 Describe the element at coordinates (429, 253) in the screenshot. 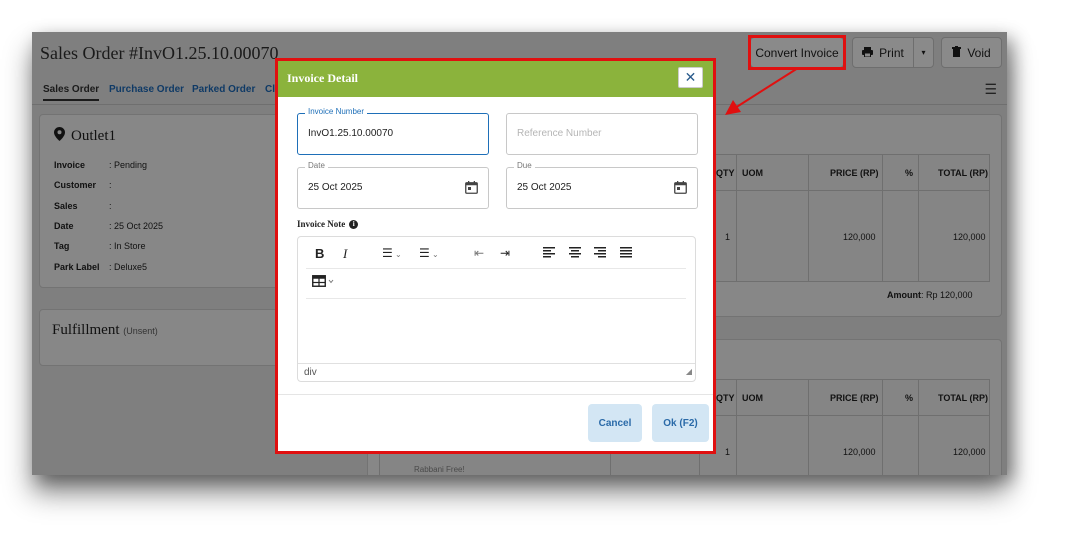

I see `numbered-list-icon: ☰ ⌄` at that location.